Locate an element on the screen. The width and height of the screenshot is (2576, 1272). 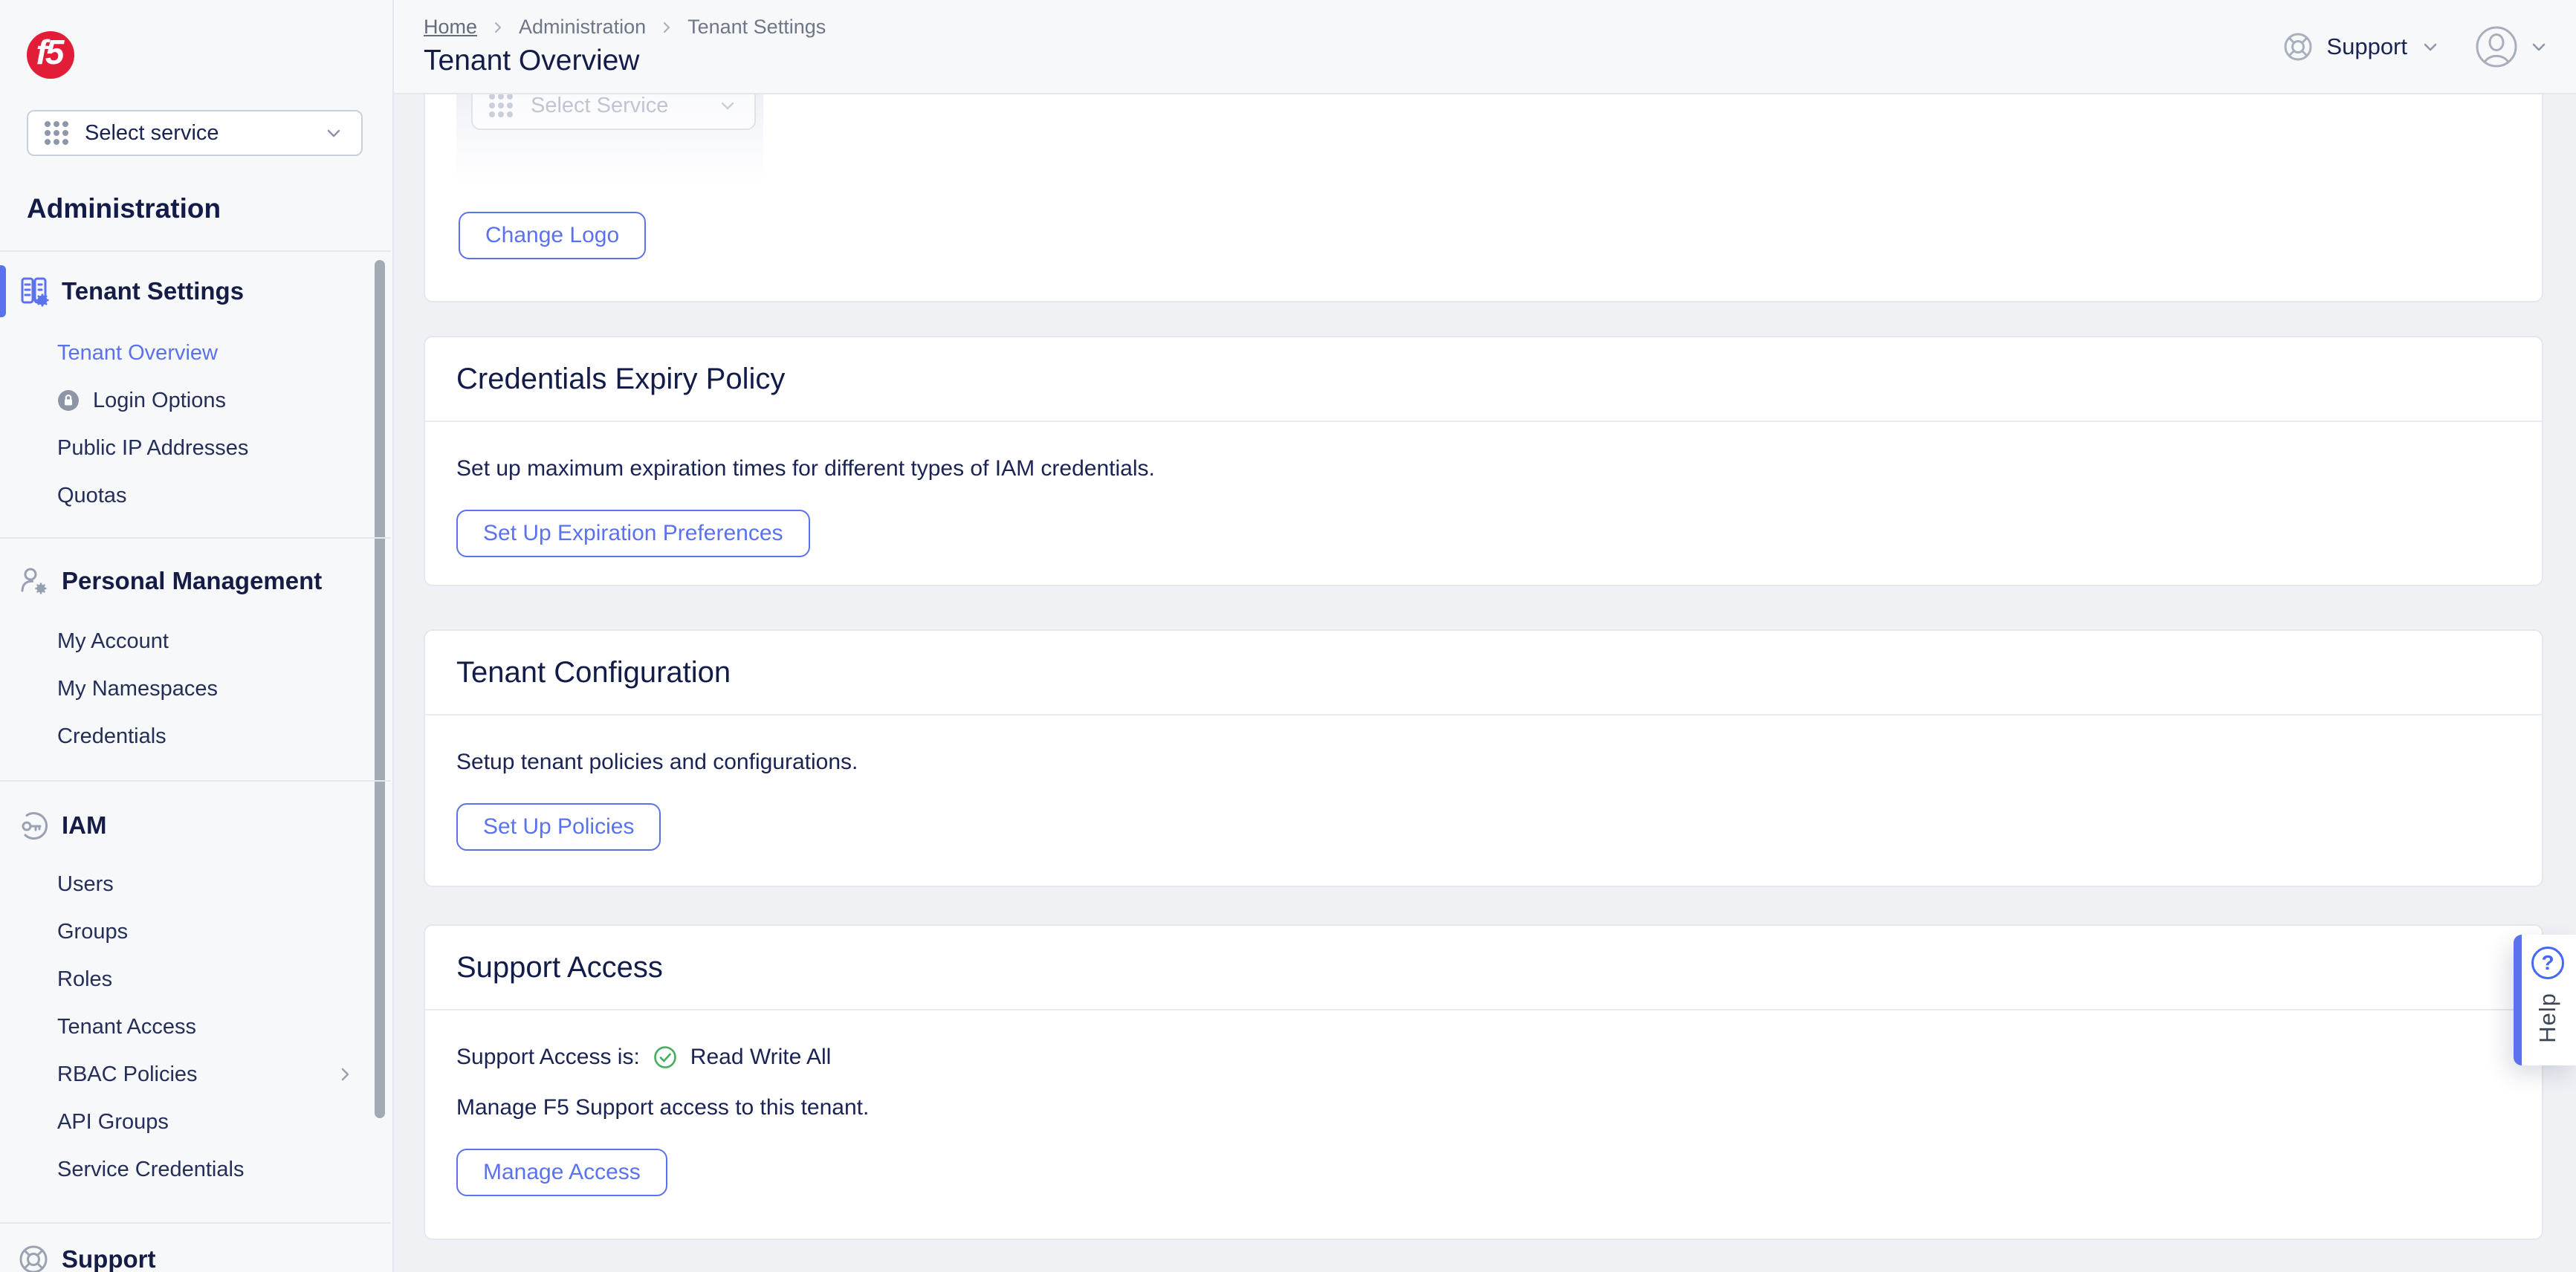
manage-access-button: Manage Access is located at coordinates (562, 1172).